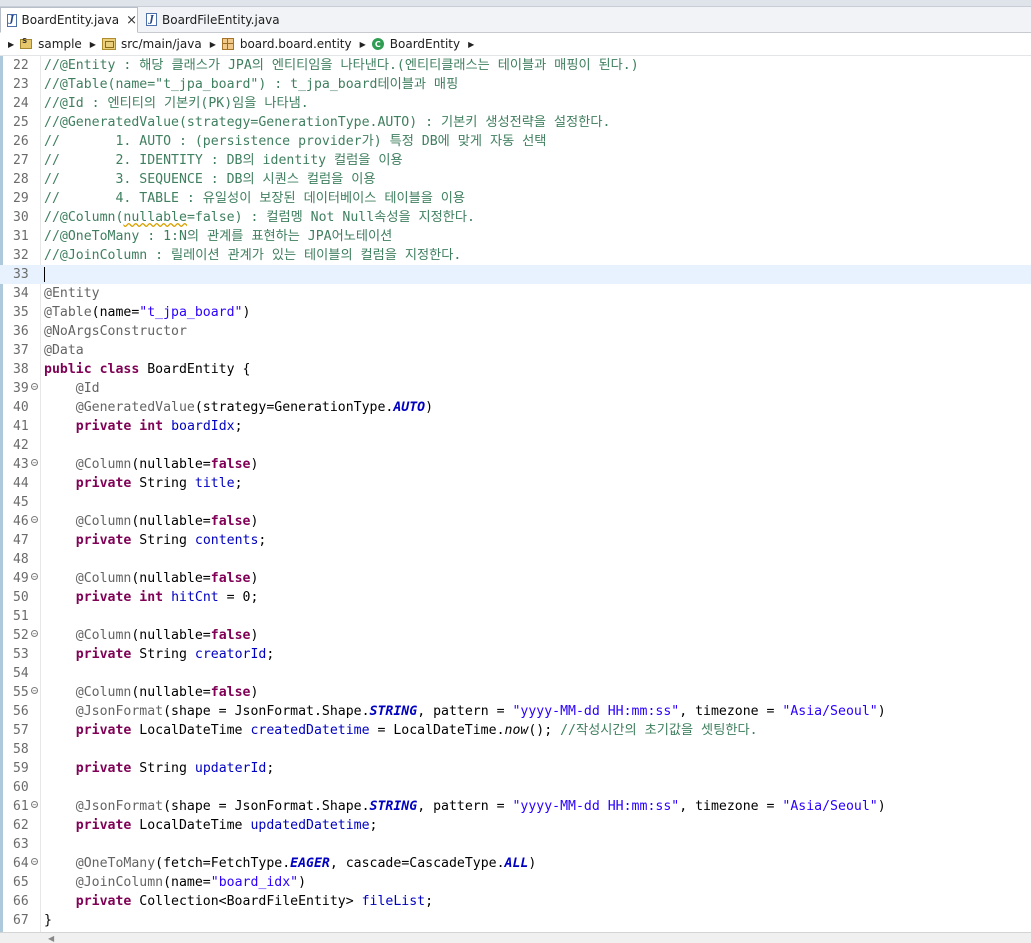  Describe the element at coordinates (515, 445) in the screenshot. I see `code-line: 42` at that location.